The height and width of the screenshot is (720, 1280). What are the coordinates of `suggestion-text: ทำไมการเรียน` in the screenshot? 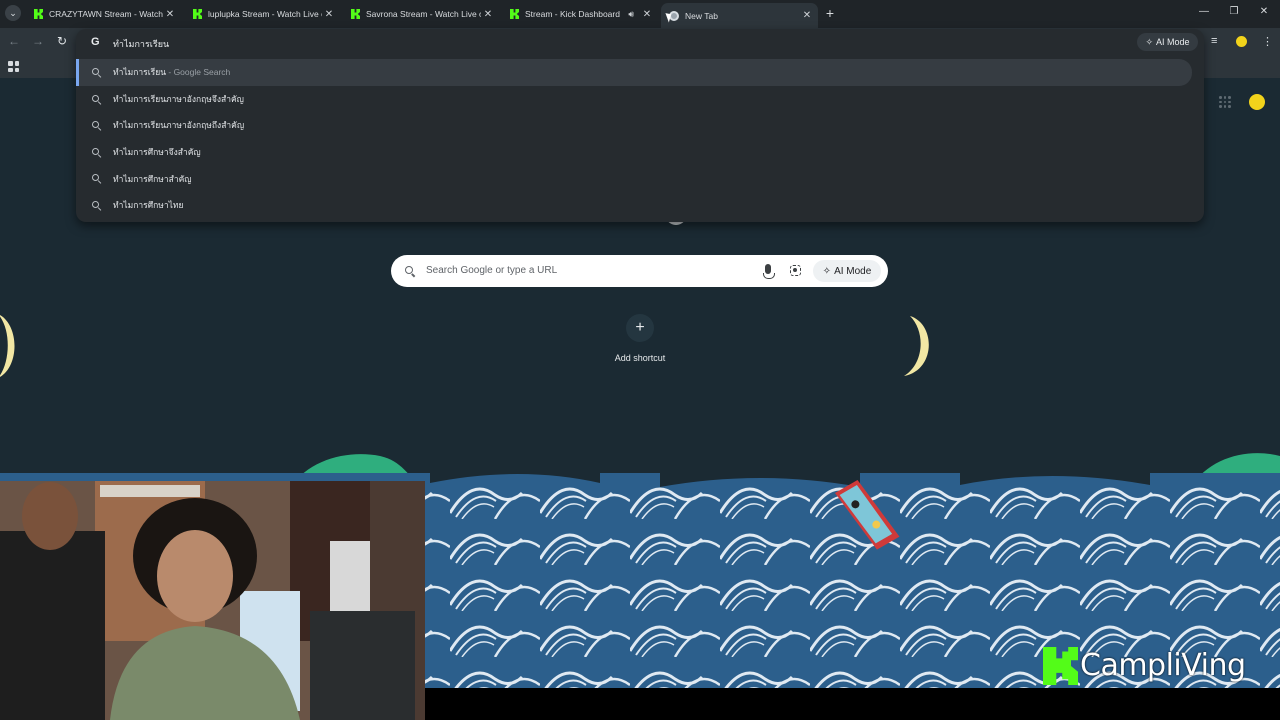 It's located at (140, 72).